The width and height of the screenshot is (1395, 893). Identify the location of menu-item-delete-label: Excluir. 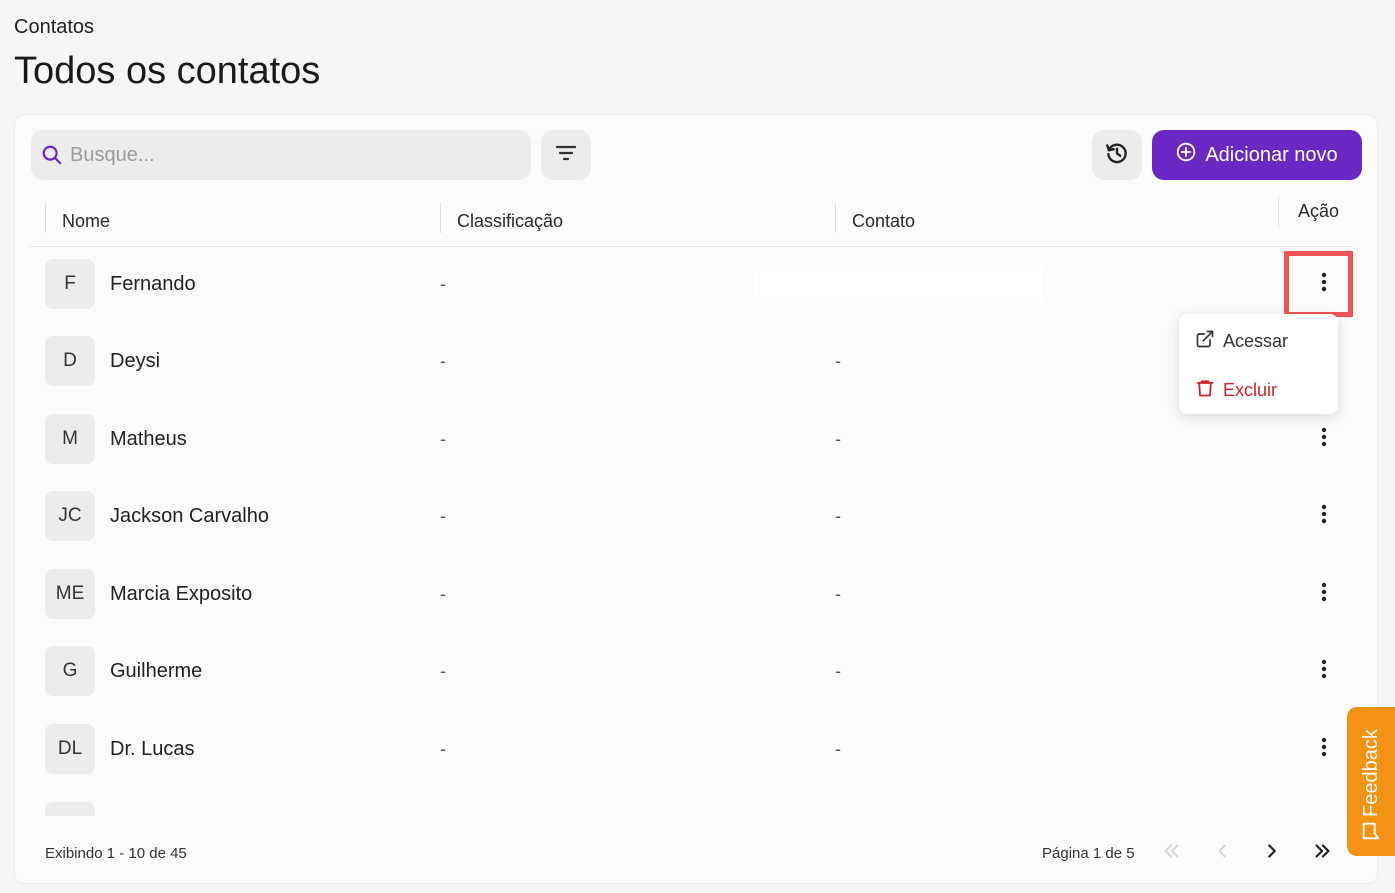
(1250, 389).